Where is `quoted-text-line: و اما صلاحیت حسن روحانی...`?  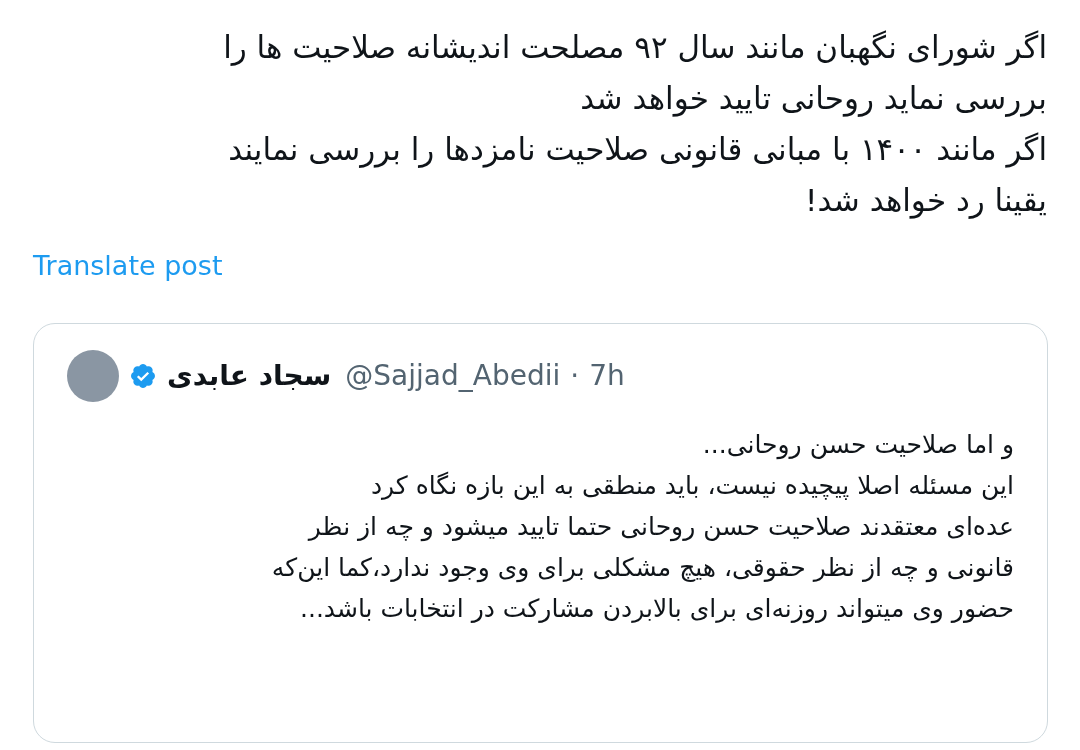 quoted-text-line: و اما صلاحیت حسن روحانی... is located at coordinates (858, 445).